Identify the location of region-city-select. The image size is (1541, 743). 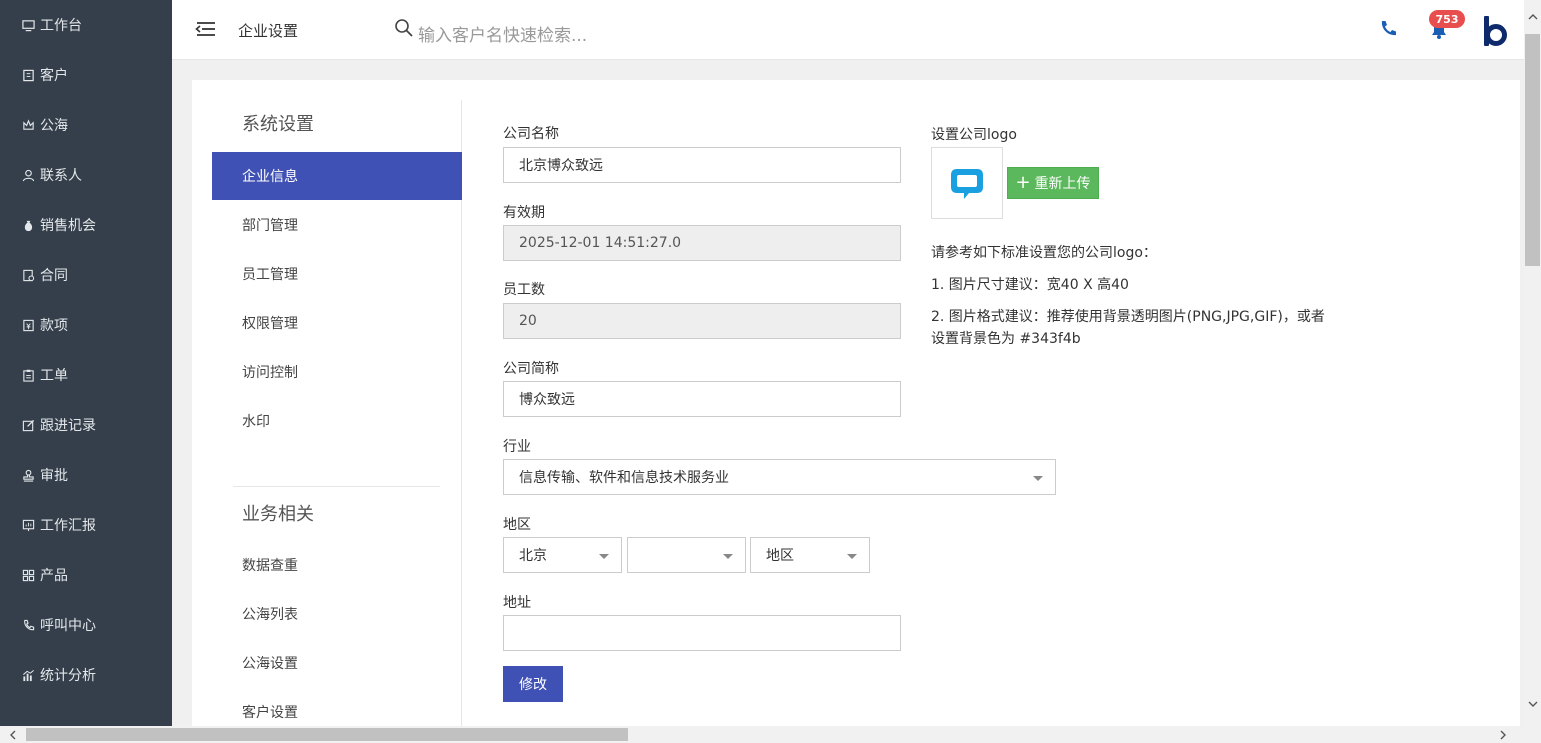
(686, 555).